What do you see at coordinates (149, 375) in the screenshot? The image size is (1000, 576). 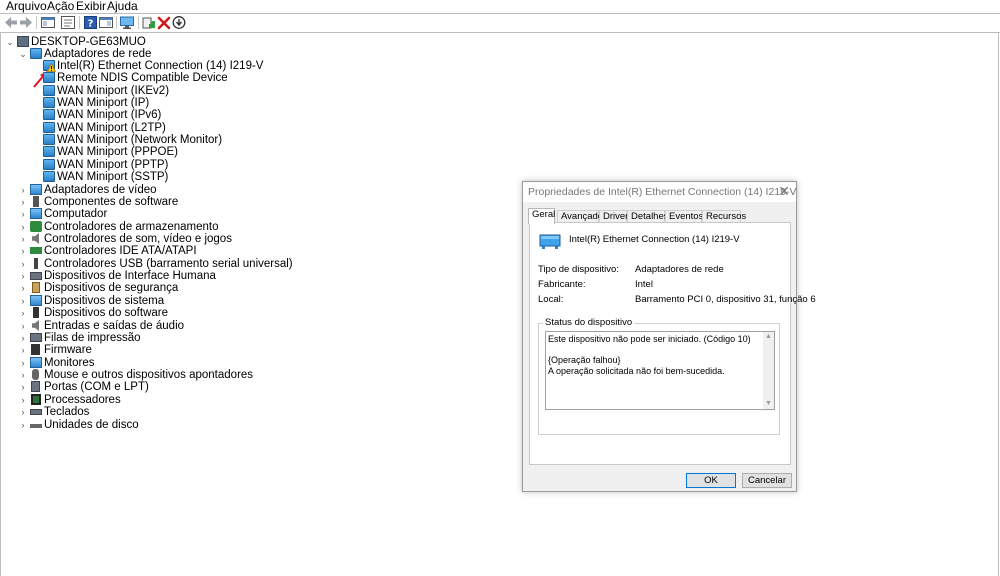 I see `tree-category-label: Mouse e outros dispositivos apontadores` at bounding box center [149, 375].